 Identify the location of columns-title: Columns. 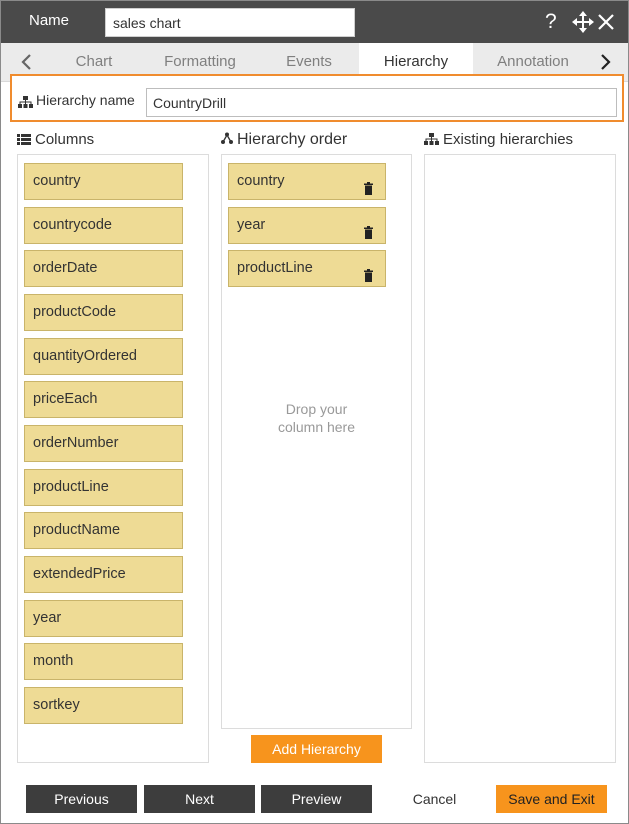
(55, 140).